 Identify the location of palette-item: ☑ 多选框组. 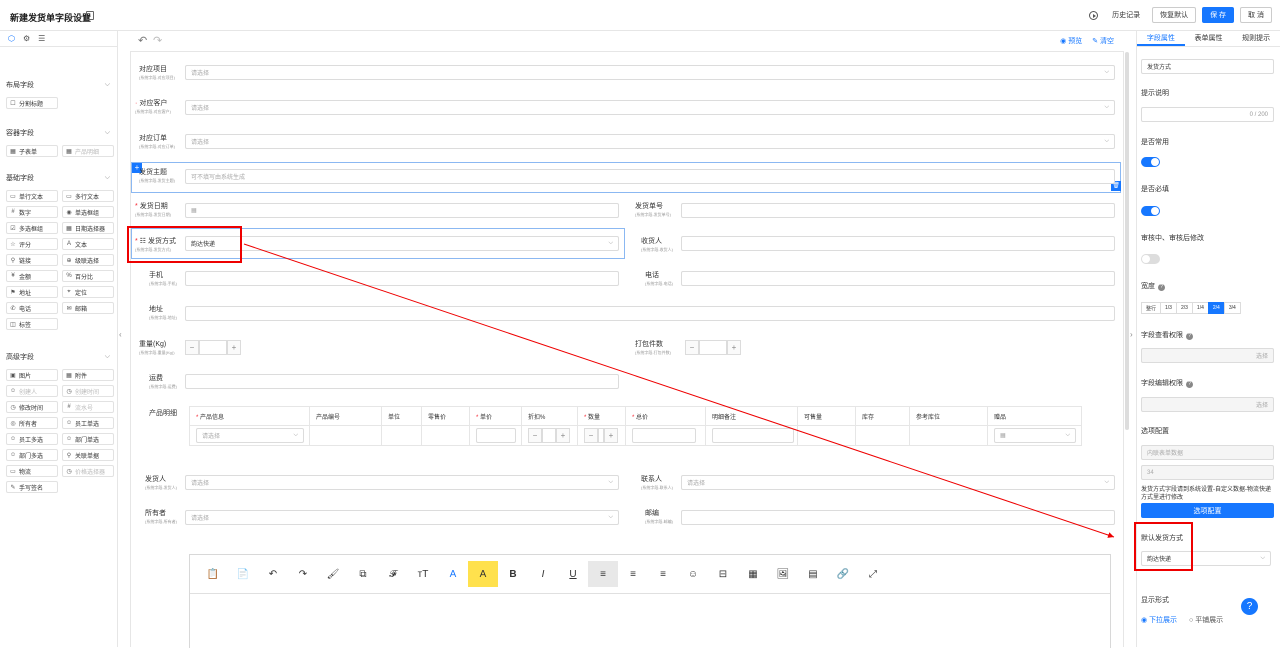
(32, 228).